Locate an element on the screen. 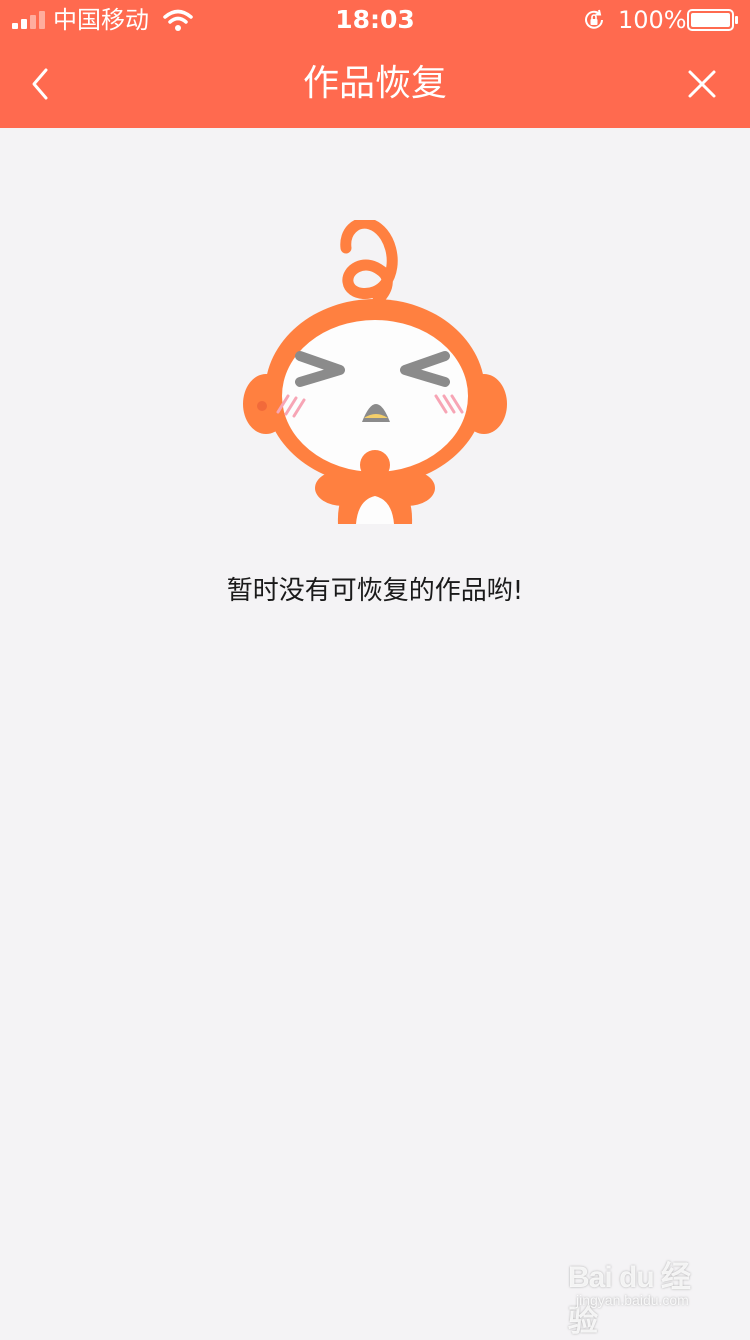 The image size is (750, 1340). header: 中国移动 18:03 100% 作品恢复 is located at coordinates (375, 64).